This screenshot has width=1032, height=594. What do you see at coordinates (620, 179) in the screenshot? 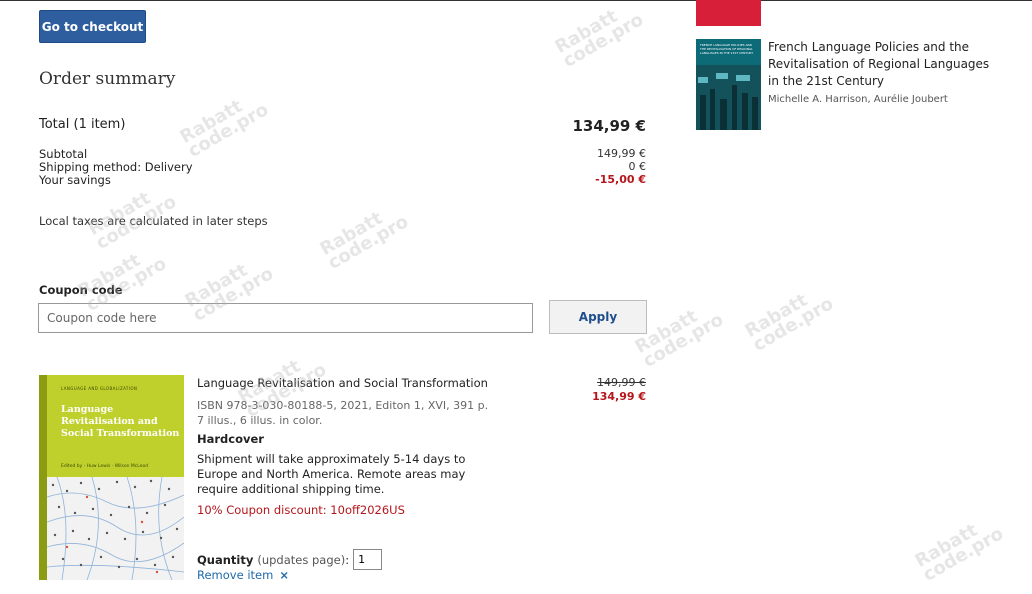
I see `savings-value: -15,00 €` at bounding box center [620, 179].